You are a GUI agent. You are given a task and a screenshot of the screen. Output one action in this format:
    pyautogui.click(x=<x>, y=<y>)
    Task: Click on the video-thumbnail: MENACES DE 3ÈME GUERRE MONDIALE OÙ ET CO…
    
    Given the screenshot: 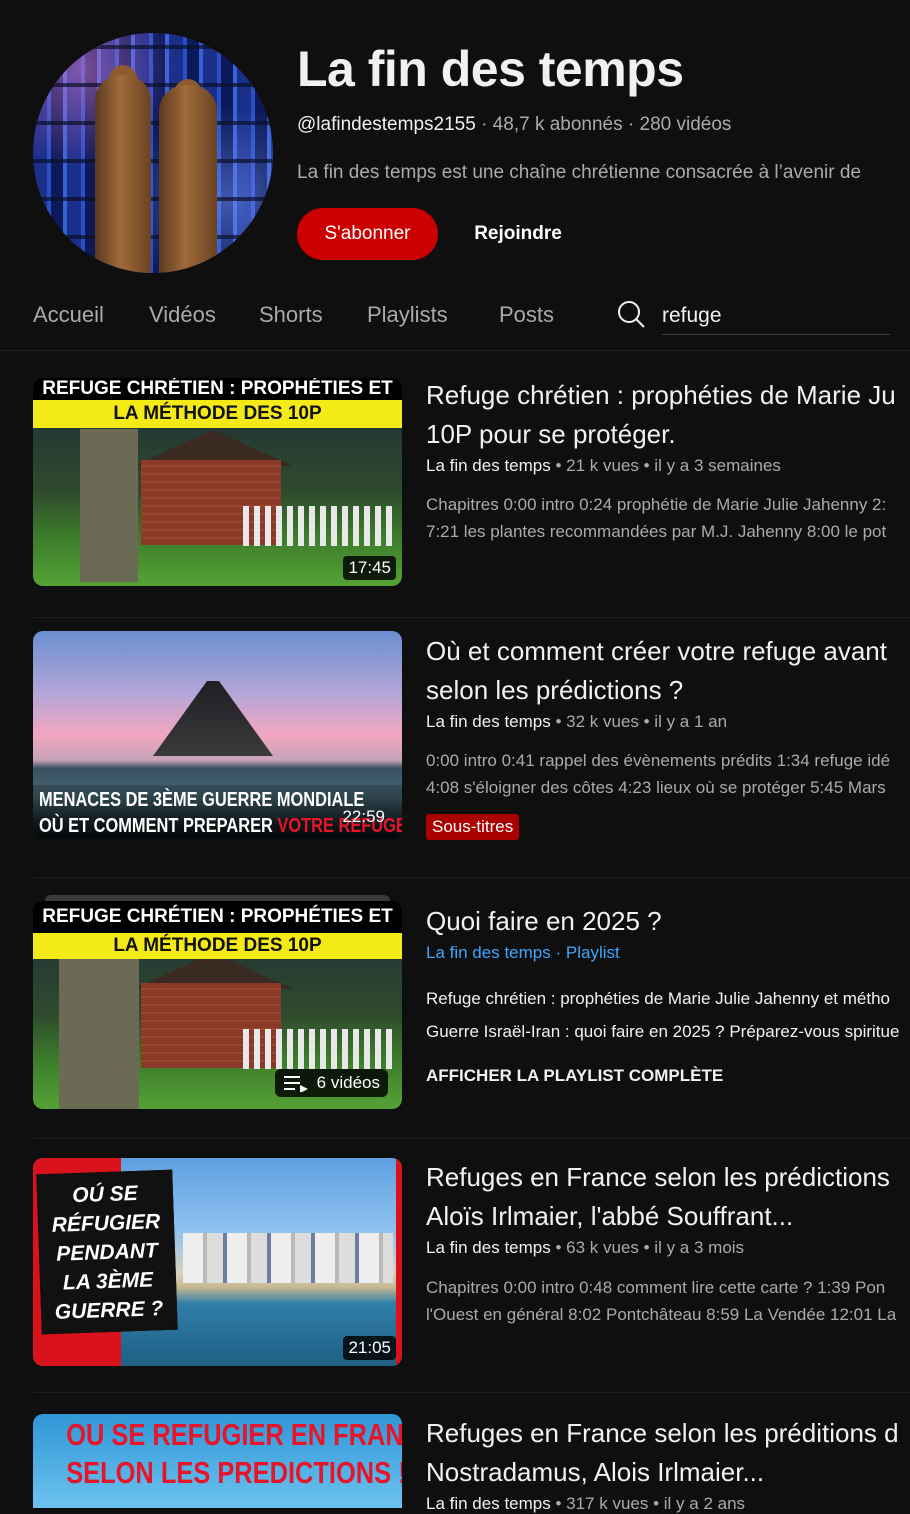 What is the action you would take?
    pyautogui.click(x=217, y=735)
    